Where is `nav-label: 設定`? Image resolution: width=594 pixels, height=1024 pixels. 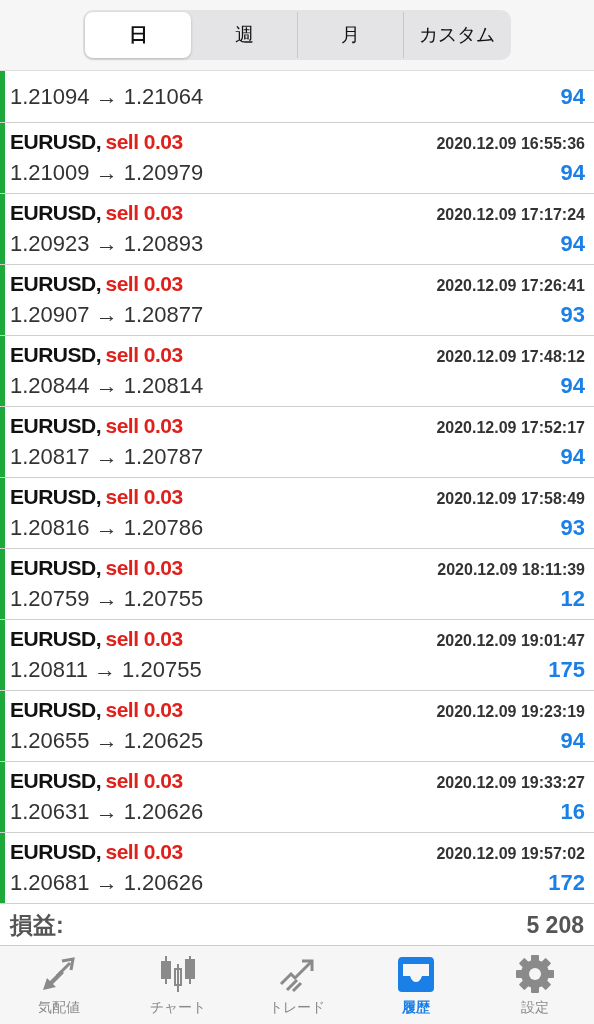 nav-label: 設定 is located at coordinates (534, 1007).